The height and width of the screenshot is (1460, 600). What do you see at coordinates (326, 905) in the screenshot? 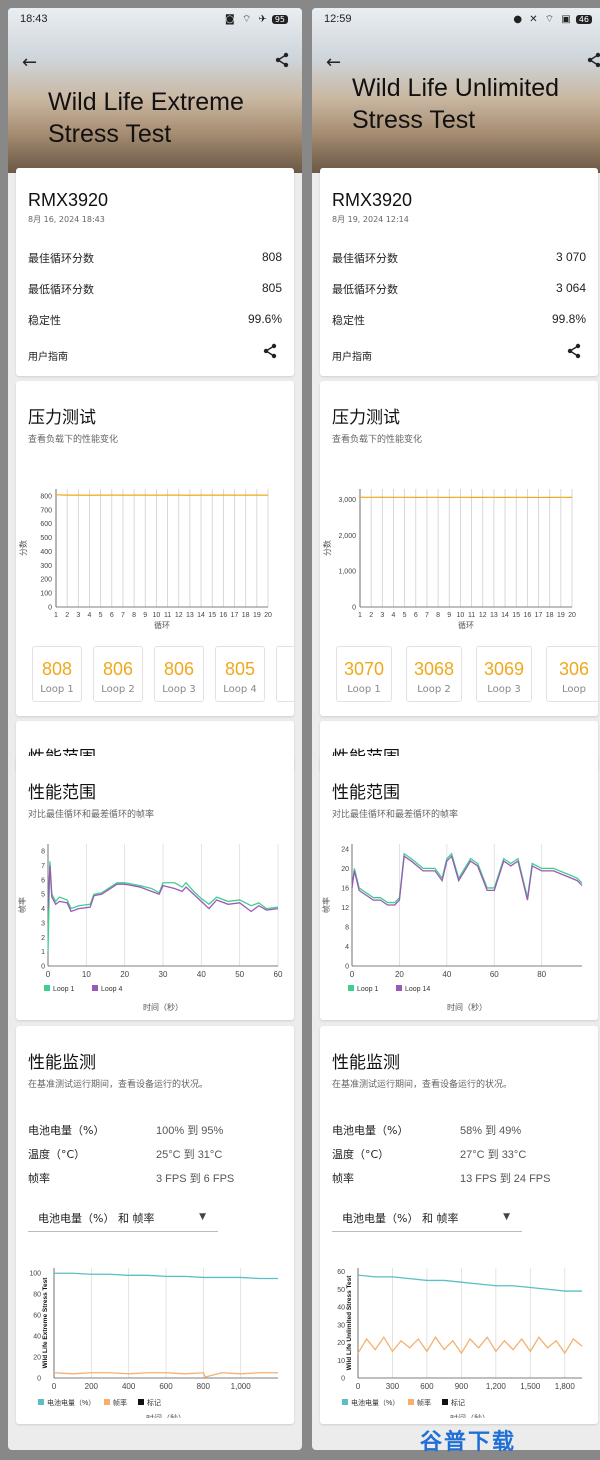
I see `y-axis-label: 帧率` at bounding box center [326, 905].